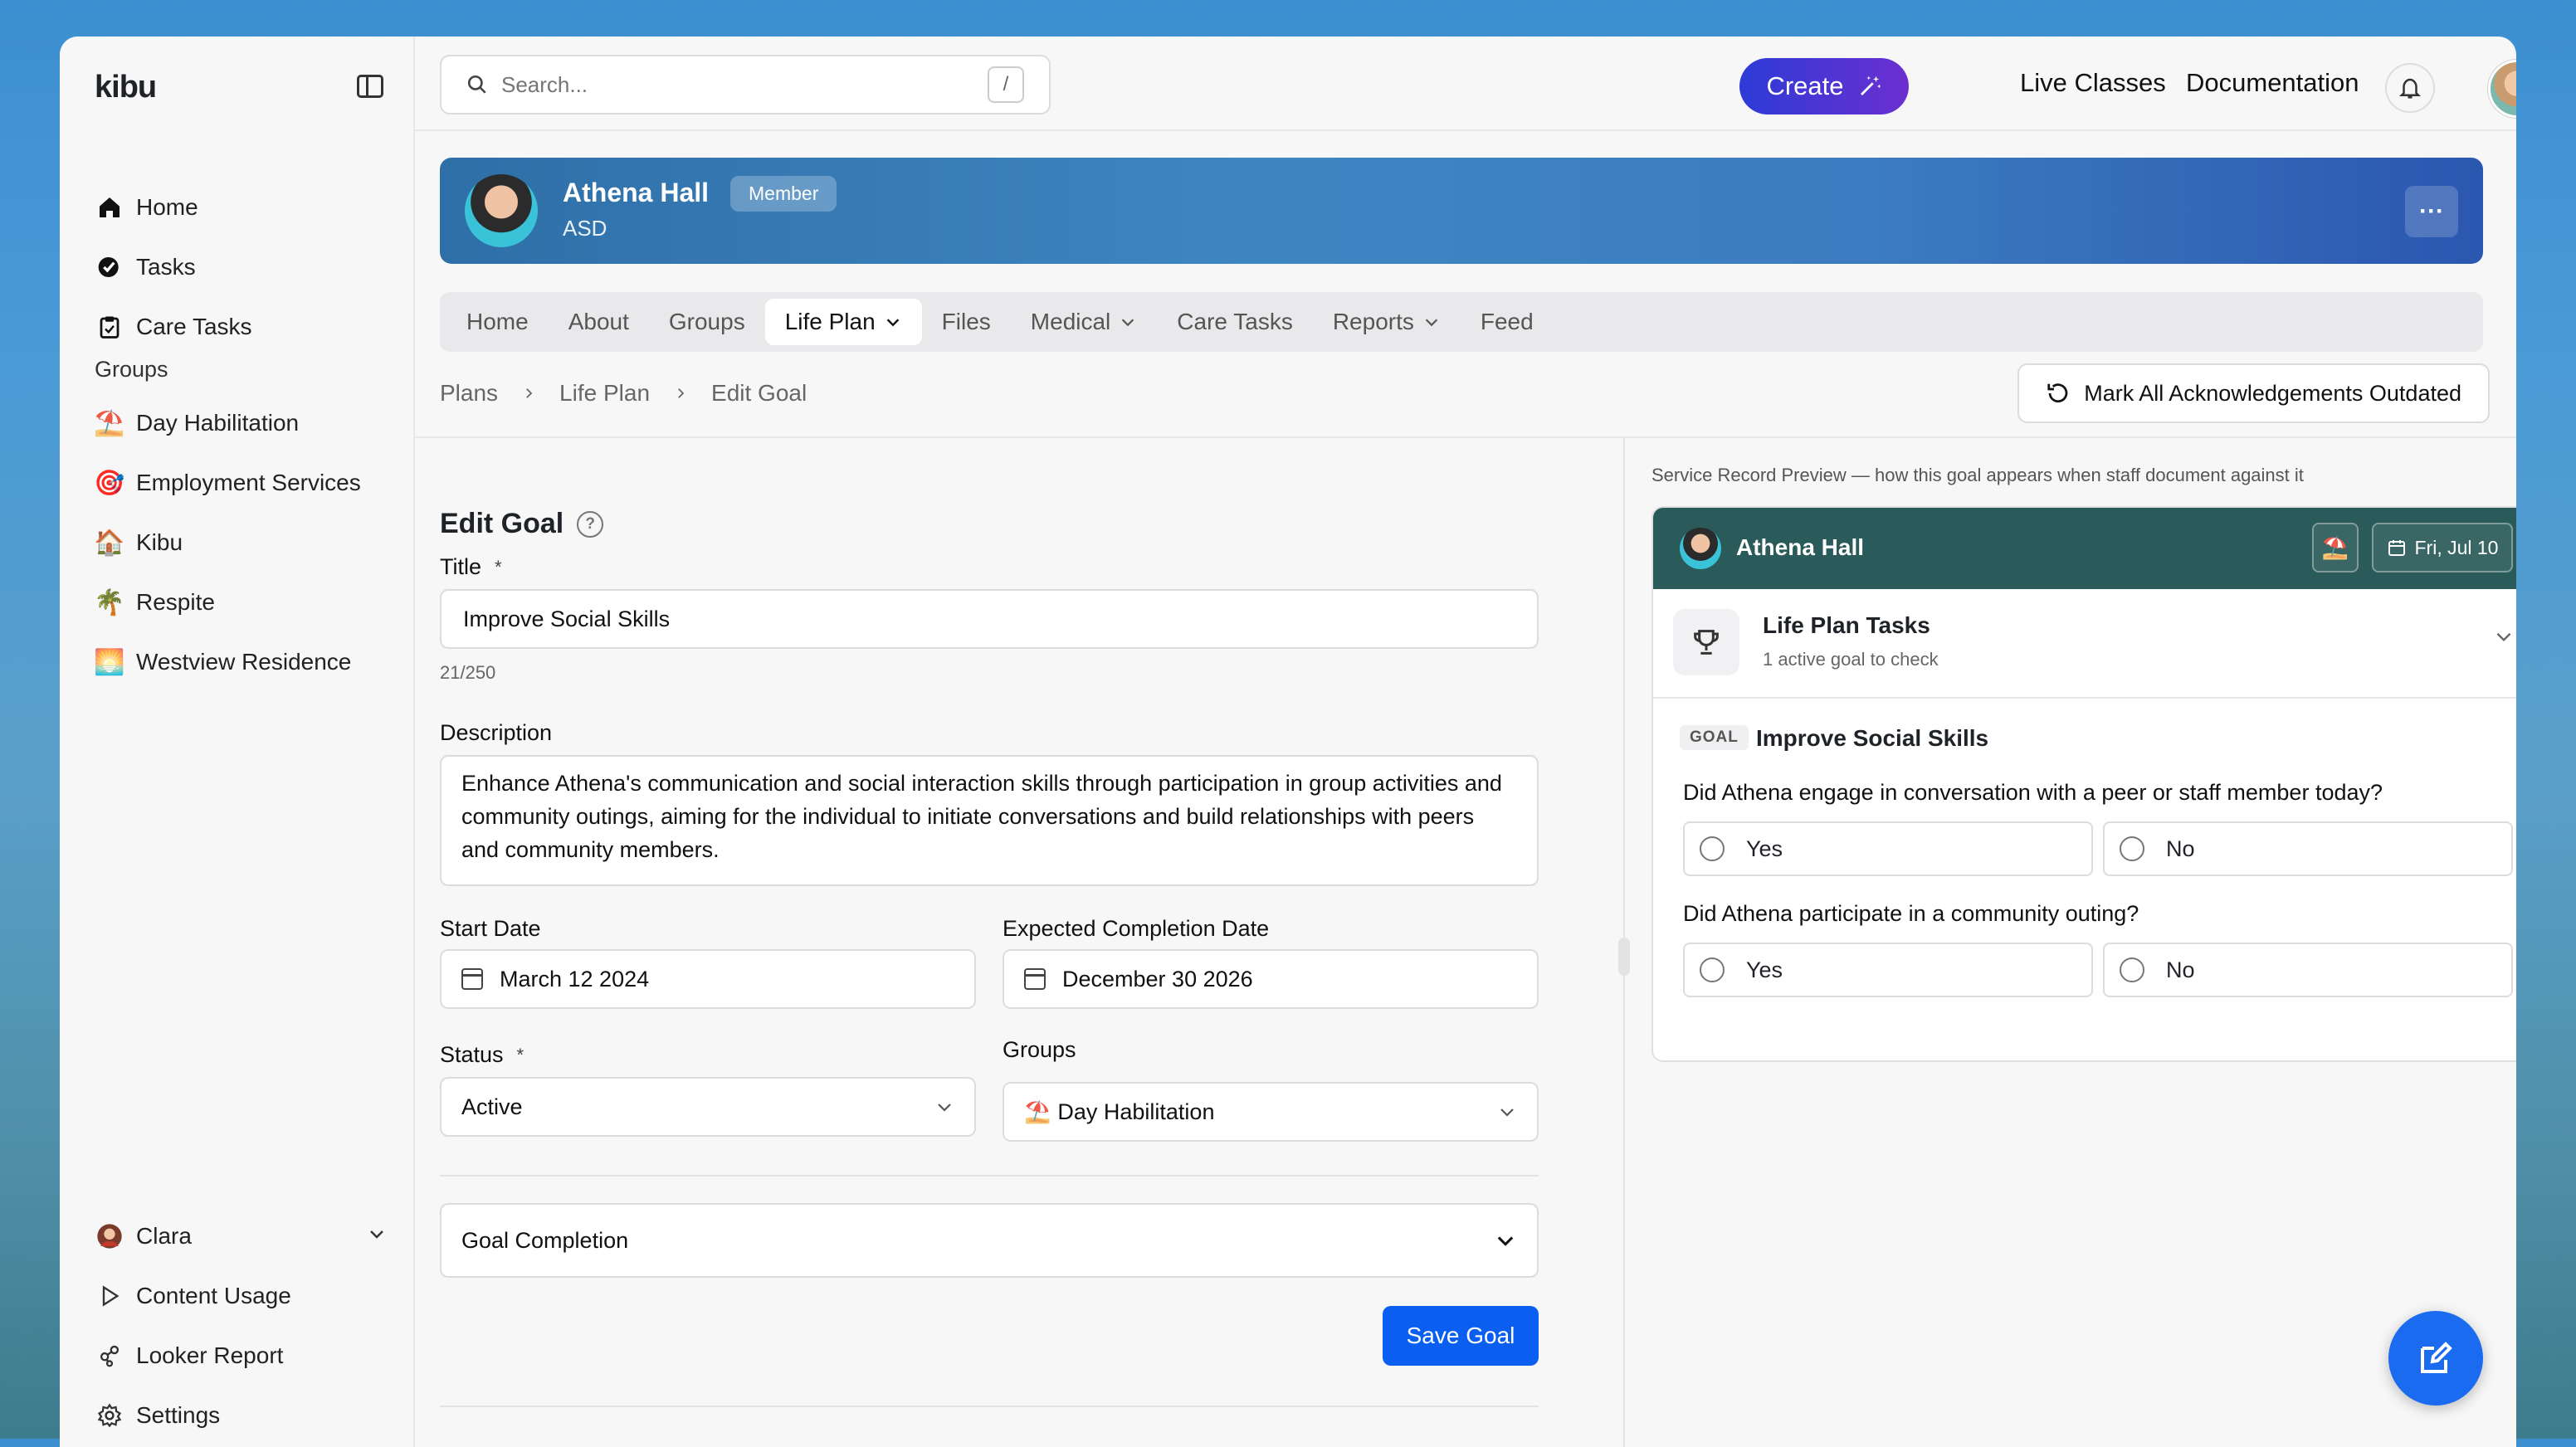 Image resolution: width=2576 pixels, height=1447 pixels. I want to click on live-classes-link: Live Classes, so click(2093, 83).